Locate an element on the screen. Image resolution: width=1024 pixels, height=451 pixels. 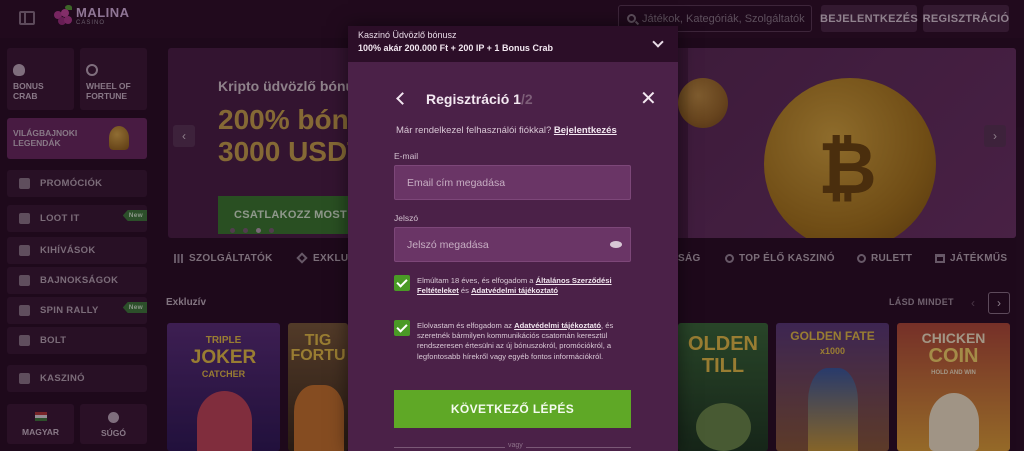
login-link: Bejelentkezés is located at coordinates (585, 130).